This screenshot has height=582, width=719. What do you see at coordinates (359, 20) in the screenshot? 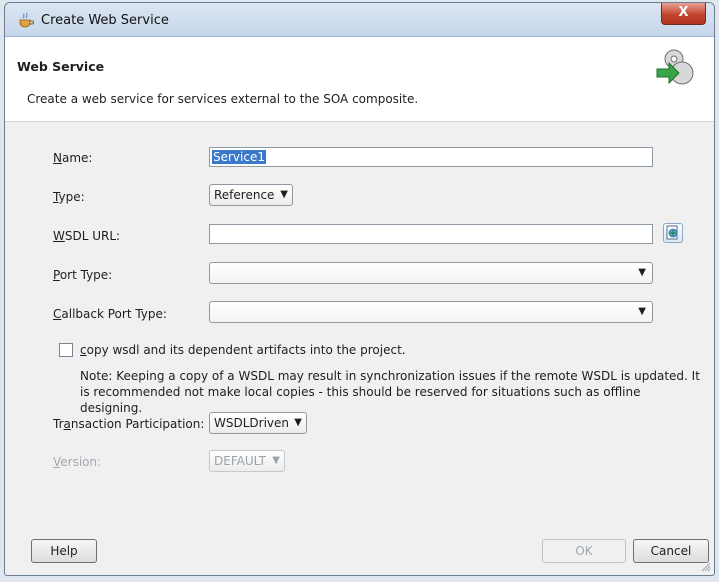
I see `title-bar: Create Web Service X` at bounding box center [359, 20].